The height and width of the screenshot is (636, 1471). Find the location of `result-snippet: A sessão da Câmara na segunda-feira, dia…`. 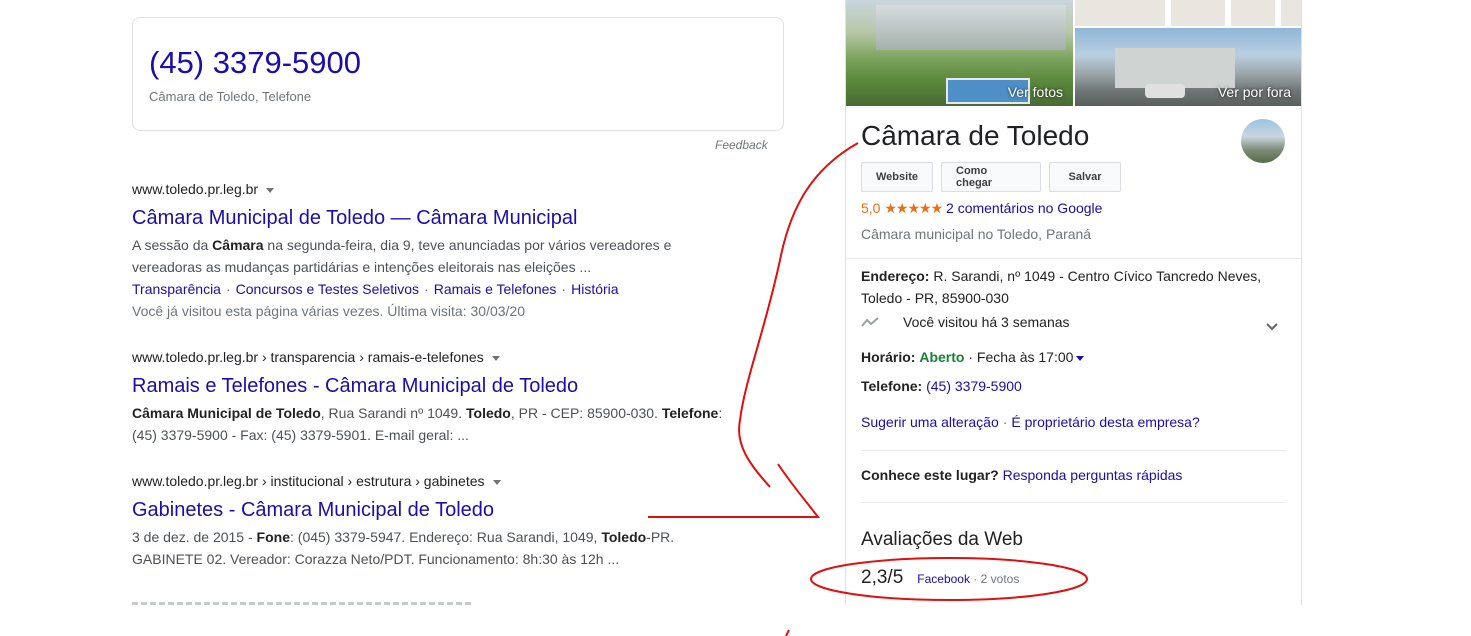

result-snippet: A sessão da Câmara na segunda-feira, dia… is located at coordinates (402, 256).